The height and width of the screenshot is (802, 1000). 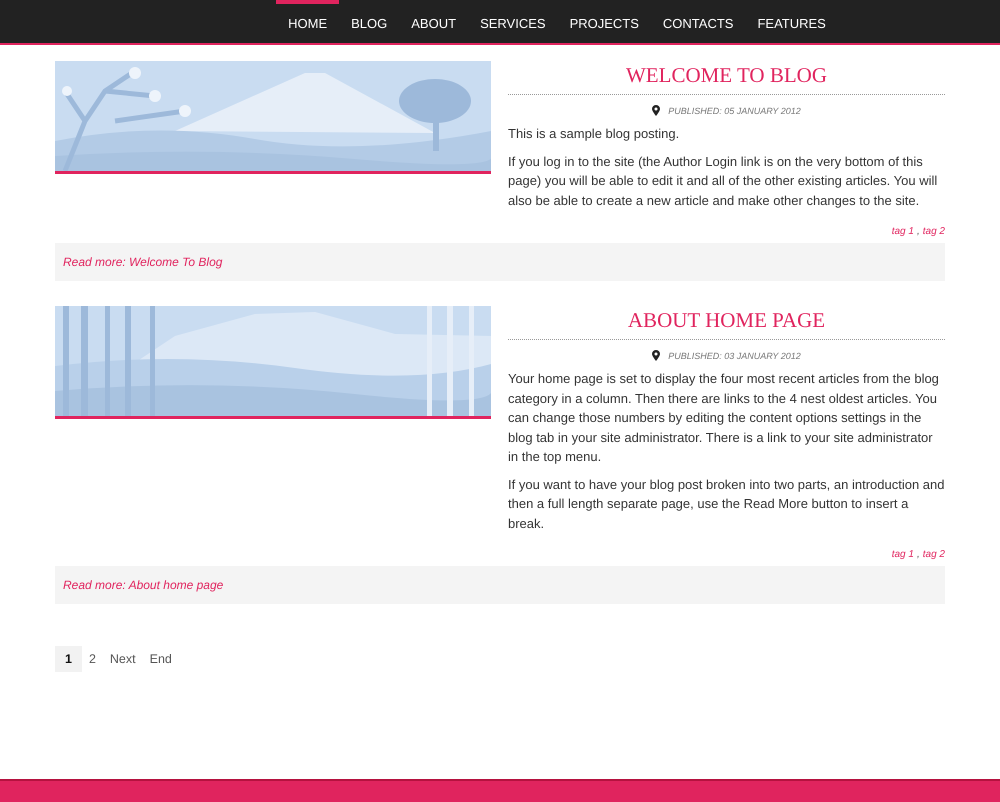 What do you see at coordinates (433, 21) in the screenshot?
I see `nav-link: ABOUT` at bounding box center [433, 21].